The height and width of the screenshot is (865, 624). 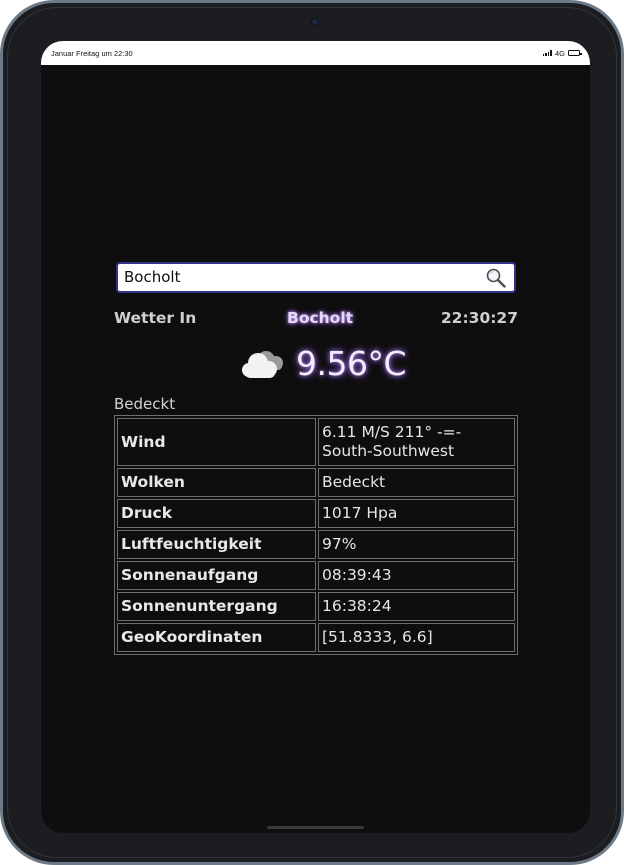 I want to click on current-weather: 9.56°C, so click(x=321, y=363).